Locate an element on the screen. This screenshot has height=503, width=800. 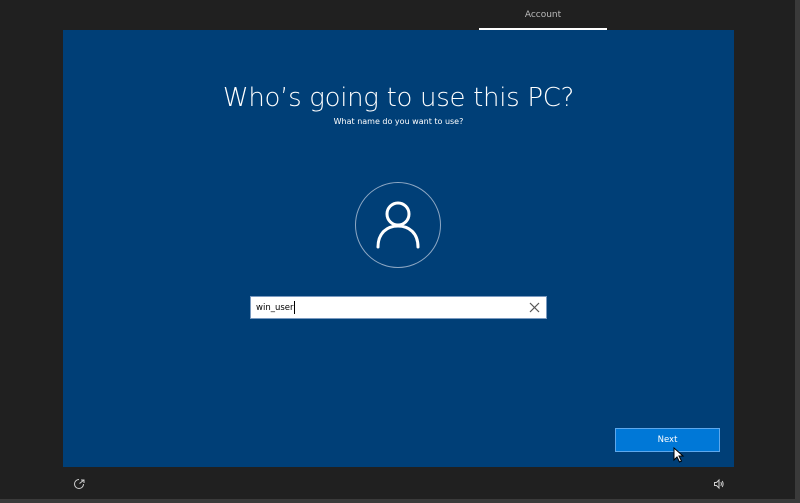
next-button: Next is located at coordinates (667, 440).